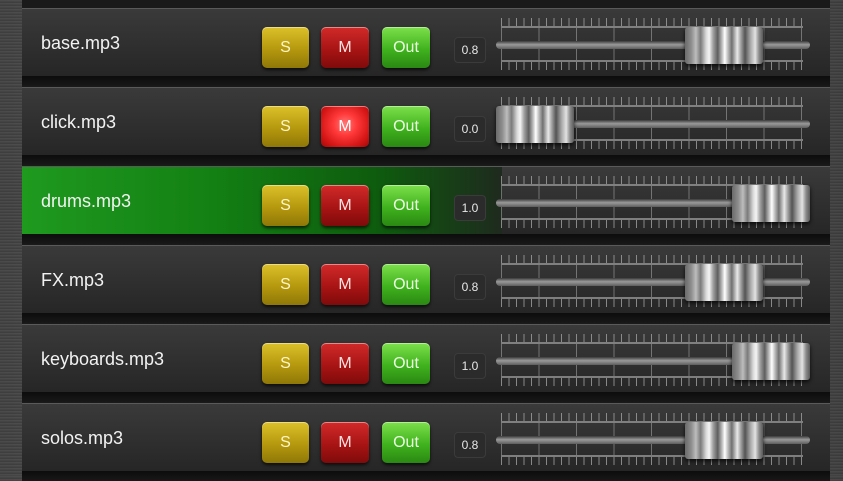 This screenshot has height=481, width=843. What do you see at coordinates (79, 122) in the screenshot?
I see `track-name: click.mp3` at bounding box center [79, 122].